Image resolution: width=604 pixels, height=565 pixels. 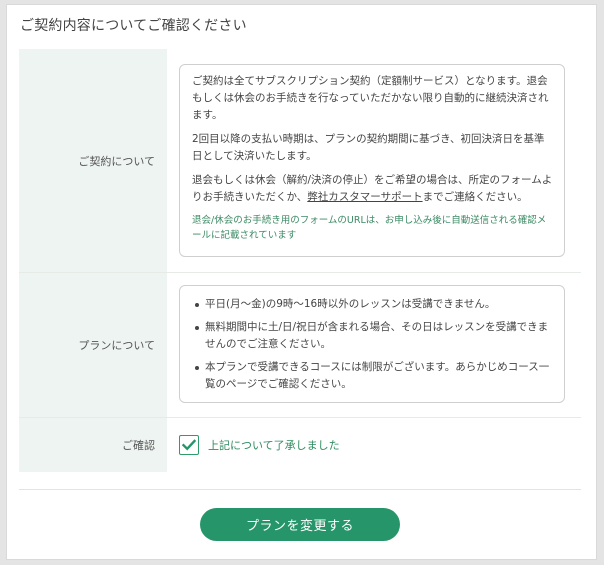 I want to click on agree-checkbox, so click(x=189, y=445).